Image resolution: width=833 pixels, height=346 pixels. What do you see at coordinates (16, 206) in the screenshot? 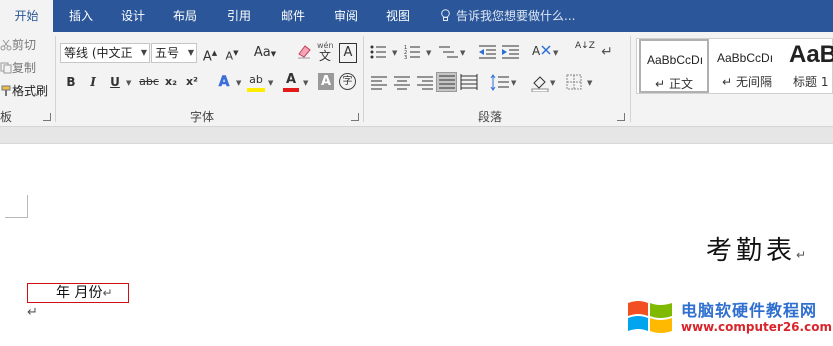
I see `margin-corner-mark` at bounding box center [16, 206].